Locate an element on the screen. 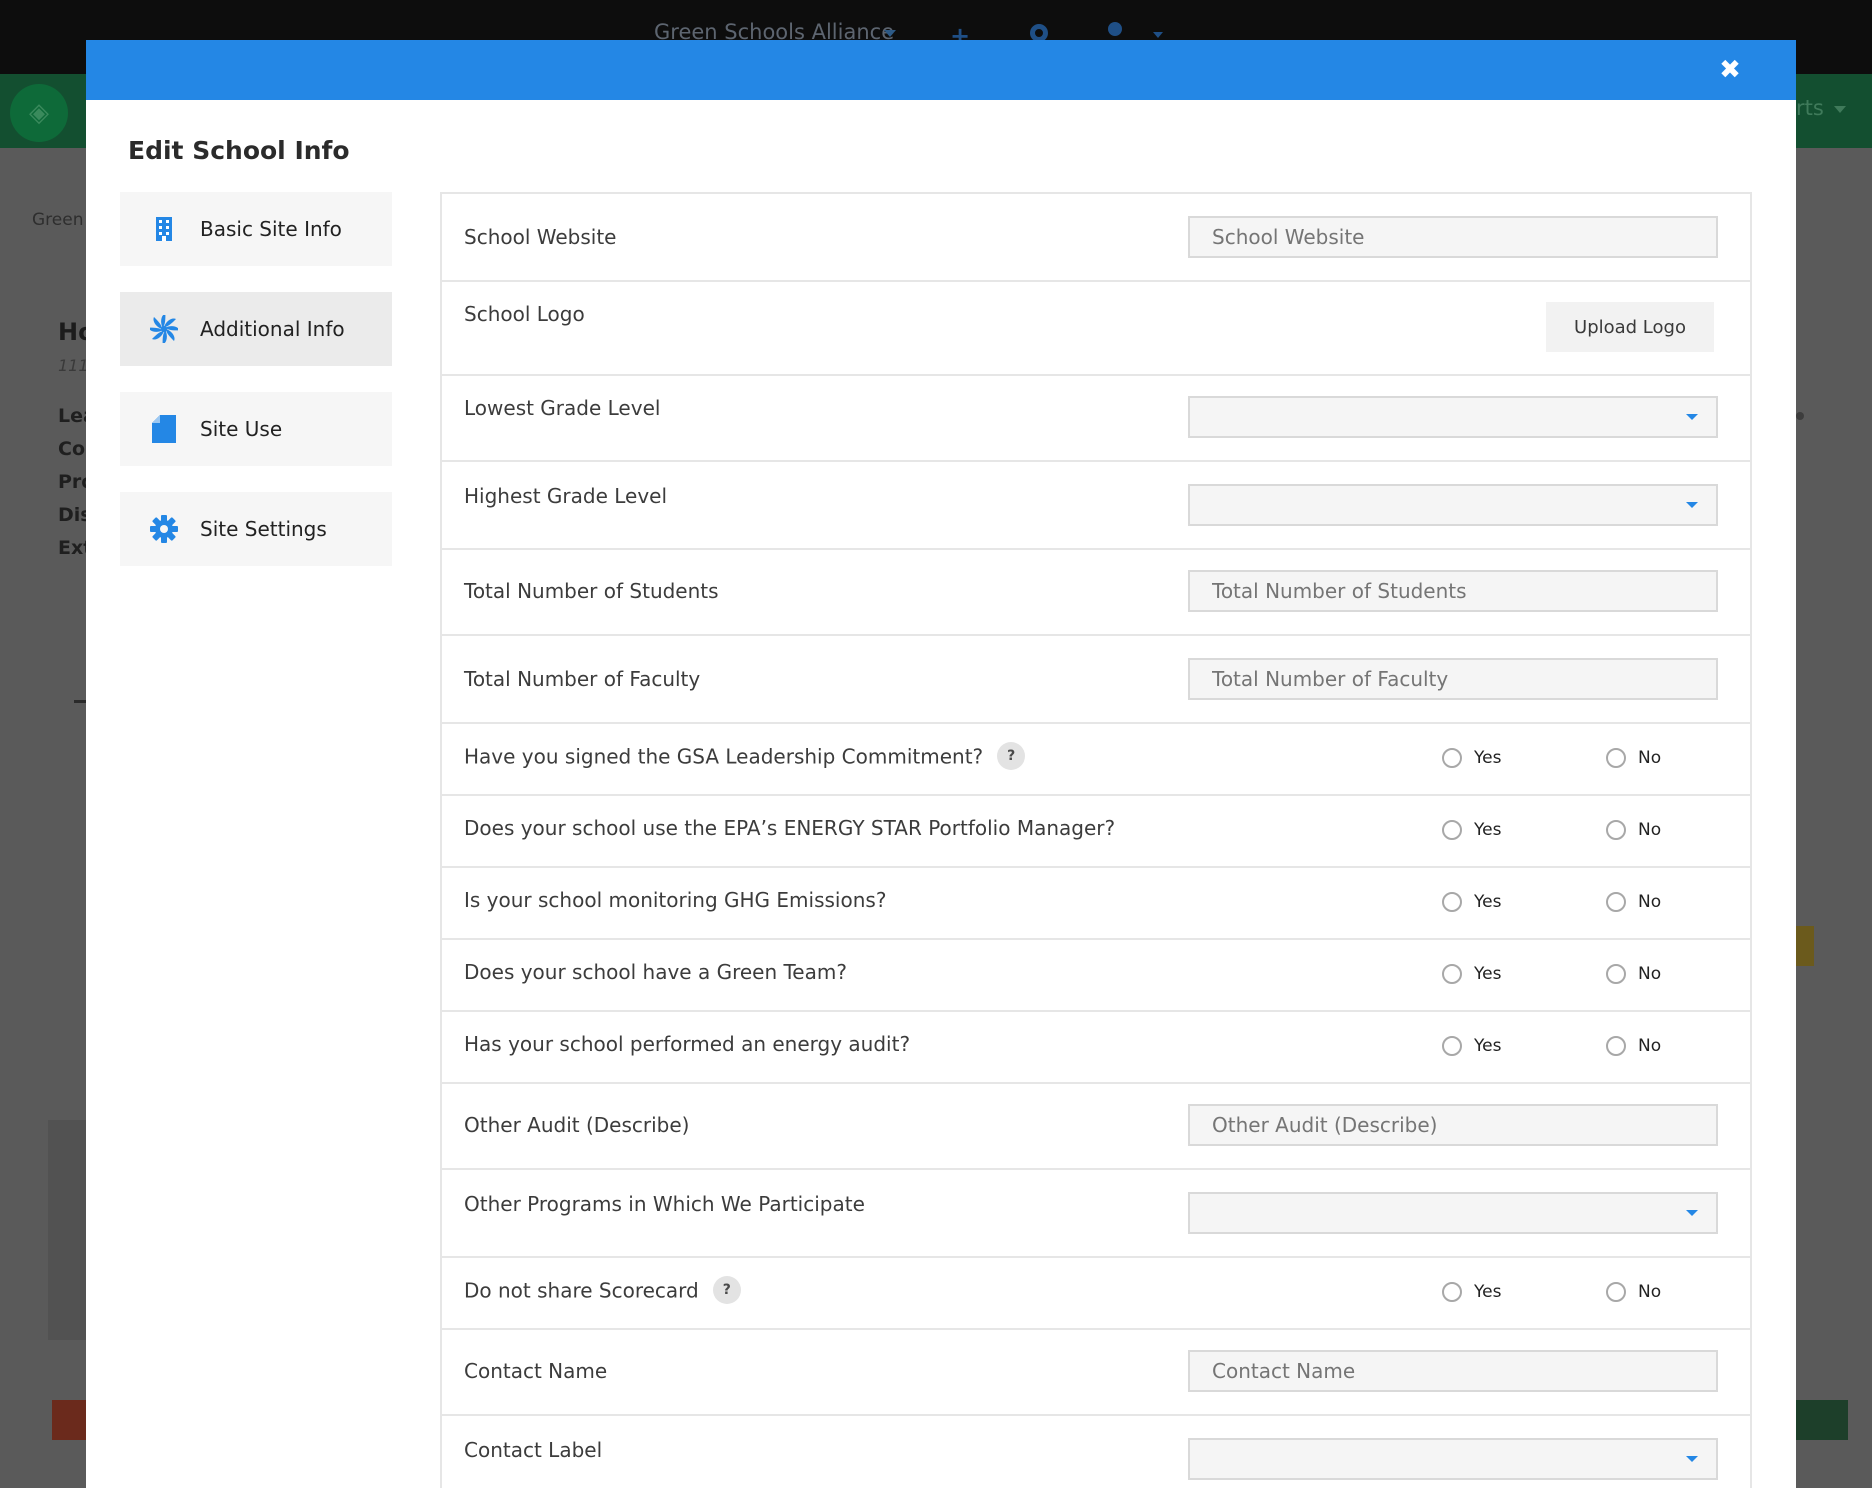 Image resolution: width=1872 pixels, height=1488 pixels. flame-icon: ◈ is located at coordinates (39, 113).